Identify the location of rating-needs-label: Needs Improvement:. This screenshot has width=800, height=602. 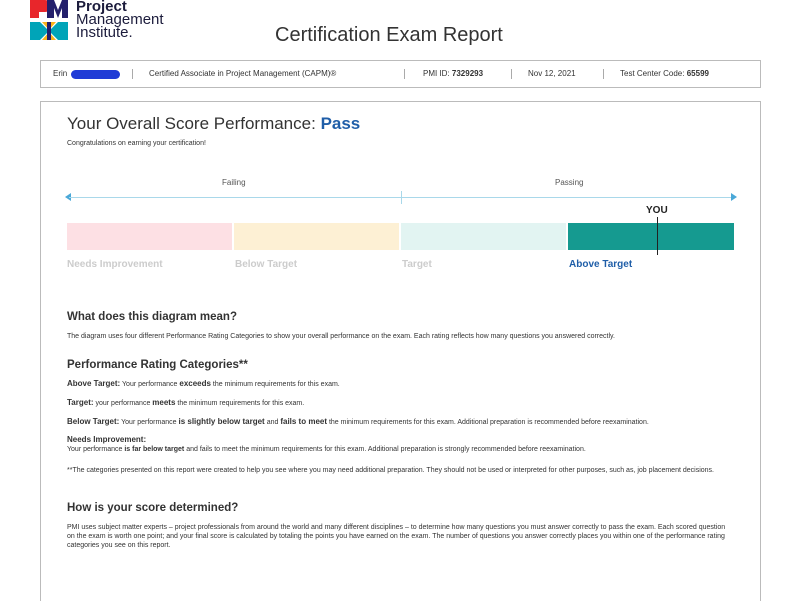
(107, 439).